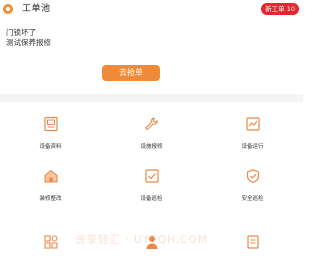  What do you see at coordinates (8, 9) in the screenshot?
I see `logo-icon` at bounding box center [8, 9].